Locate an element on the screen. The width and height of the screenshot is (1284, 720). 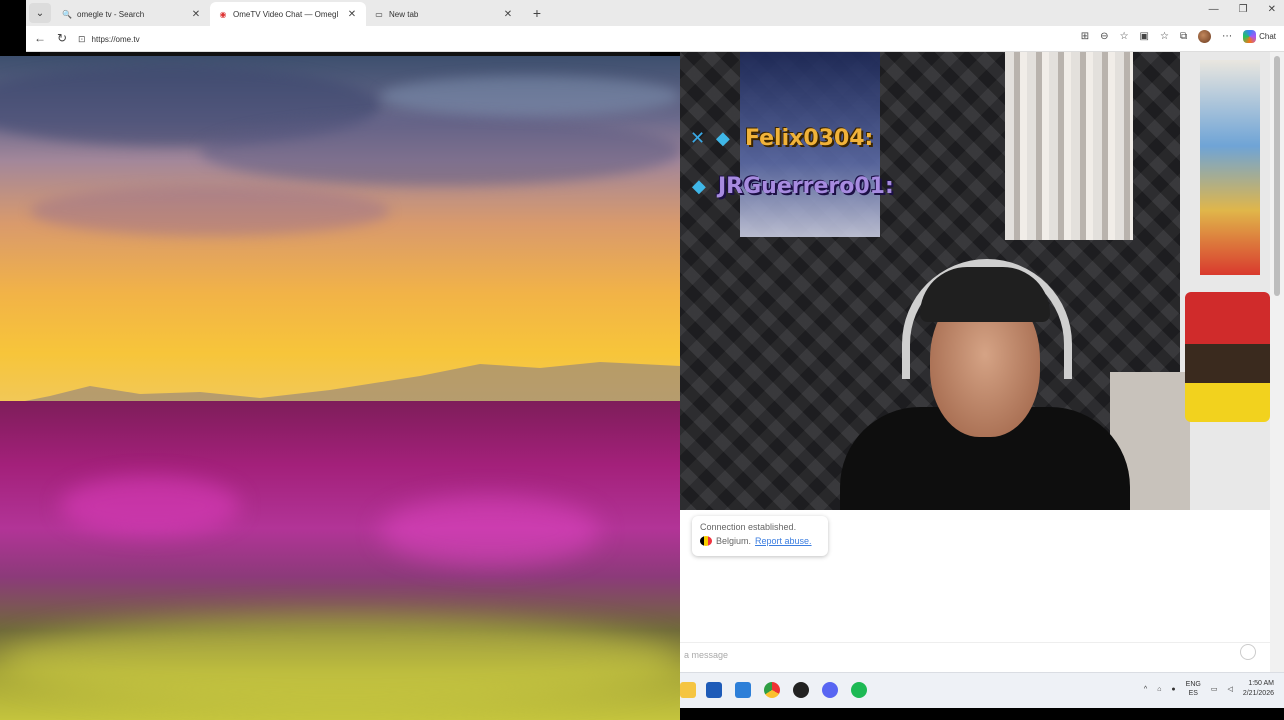
chrome-icon is located at coordinates (772, 690).